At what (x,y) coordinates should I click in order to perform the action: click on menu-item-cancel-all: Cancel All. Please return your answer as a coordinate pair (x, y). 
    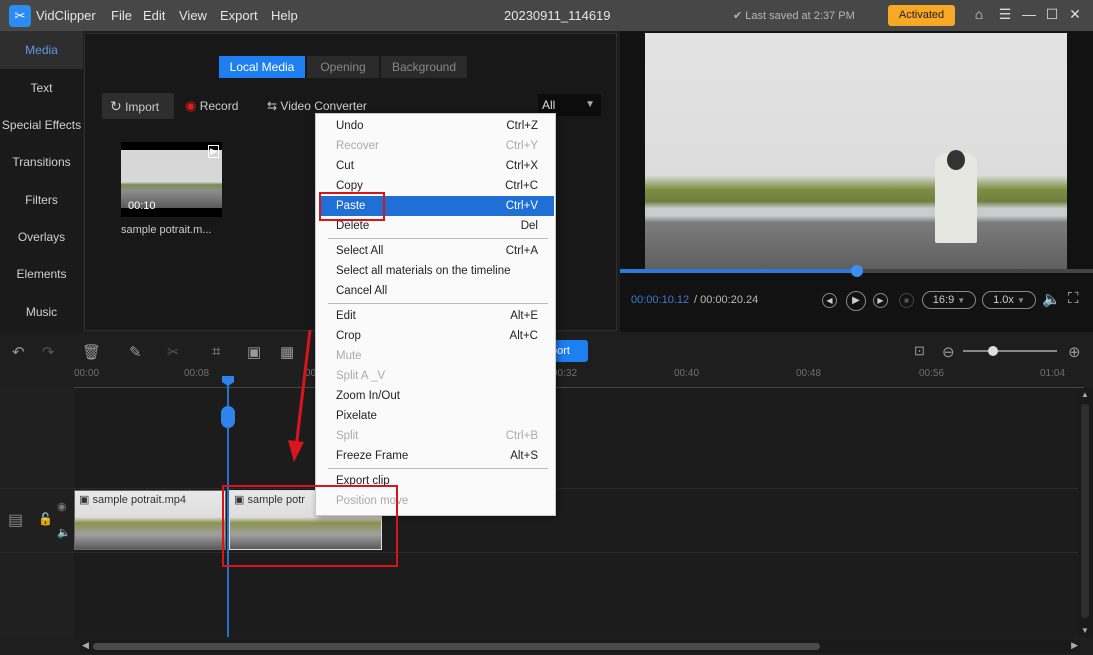
    Looking at the image, I should click on (437, 291).